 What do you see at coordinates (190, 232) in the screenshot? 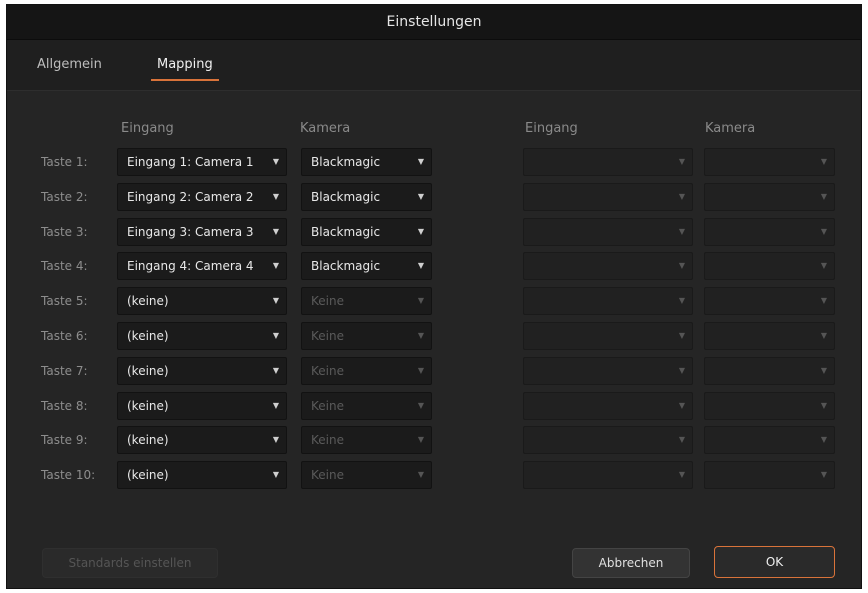
I see `input-select-value: Eingang 3: Camera 3` at bounding box center [190, 232].